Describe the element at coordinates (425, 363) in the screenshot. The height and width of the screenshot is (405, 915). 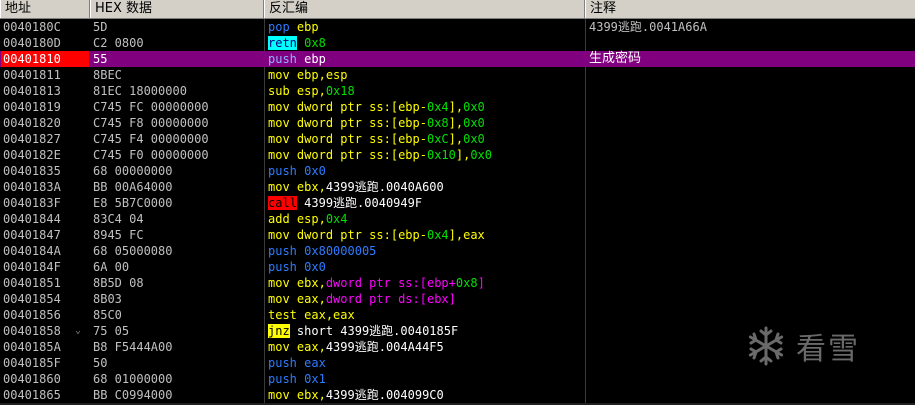
I see `instruction-cell: push eax` at that location.